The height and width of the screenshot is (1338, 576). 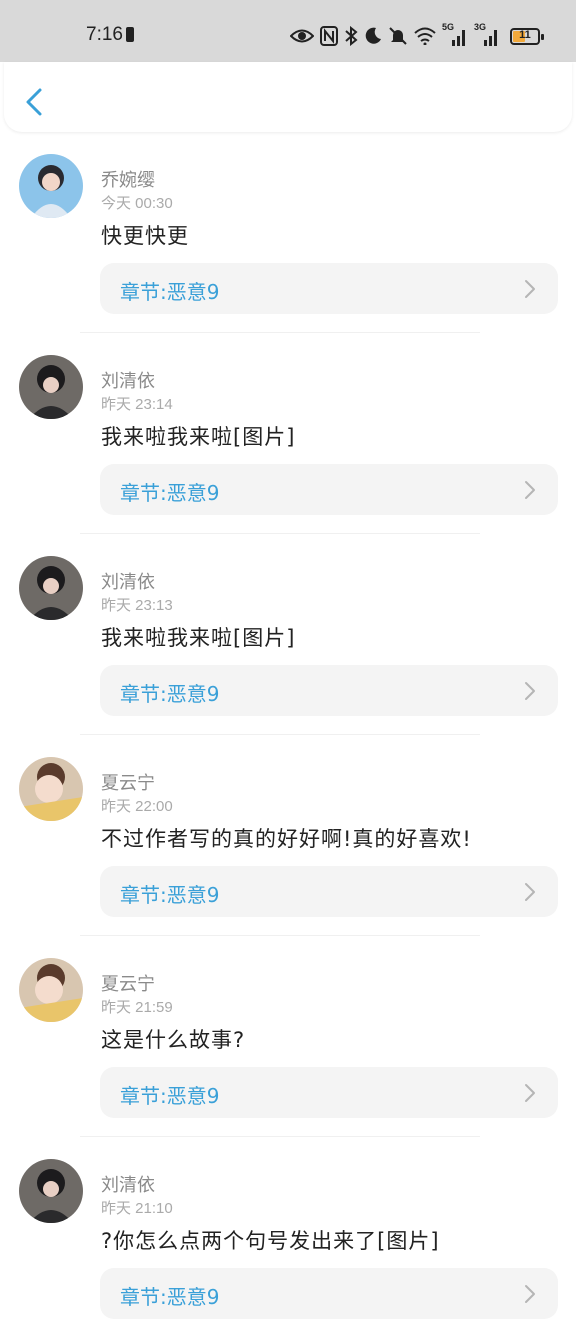 I want to click on moon-icon, so click(x=373, y=35).